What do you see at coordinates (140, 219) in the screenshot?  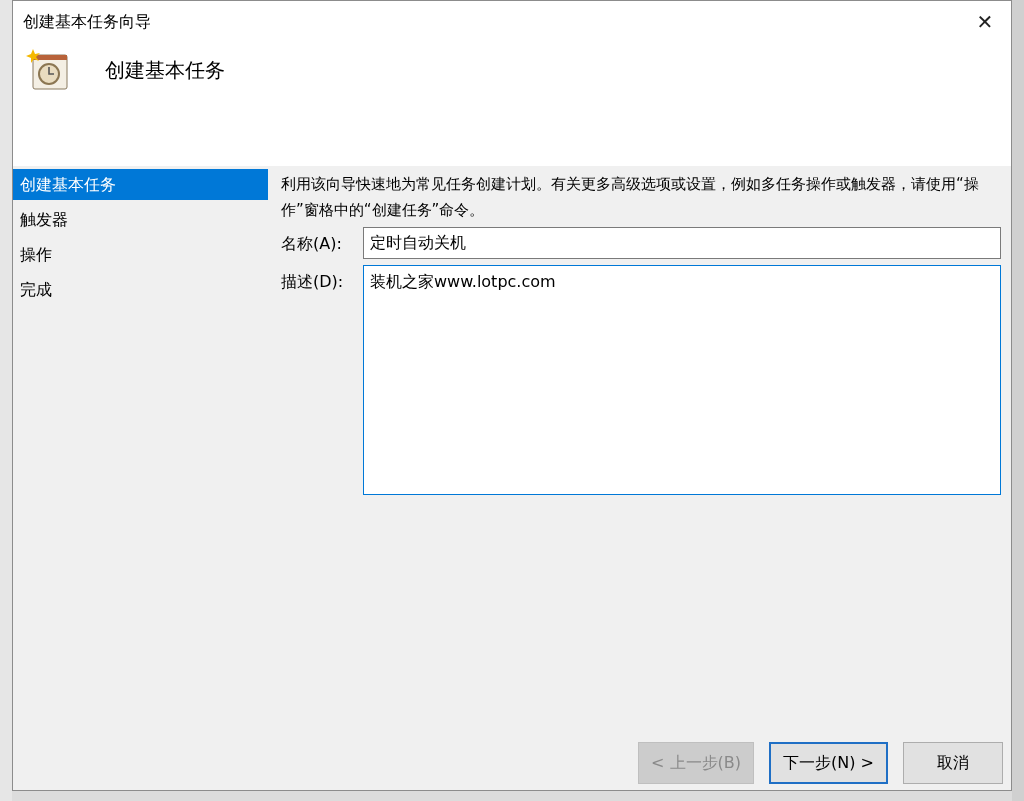 I see `wizard-step: 触发器` at bounding box center [140, 219].